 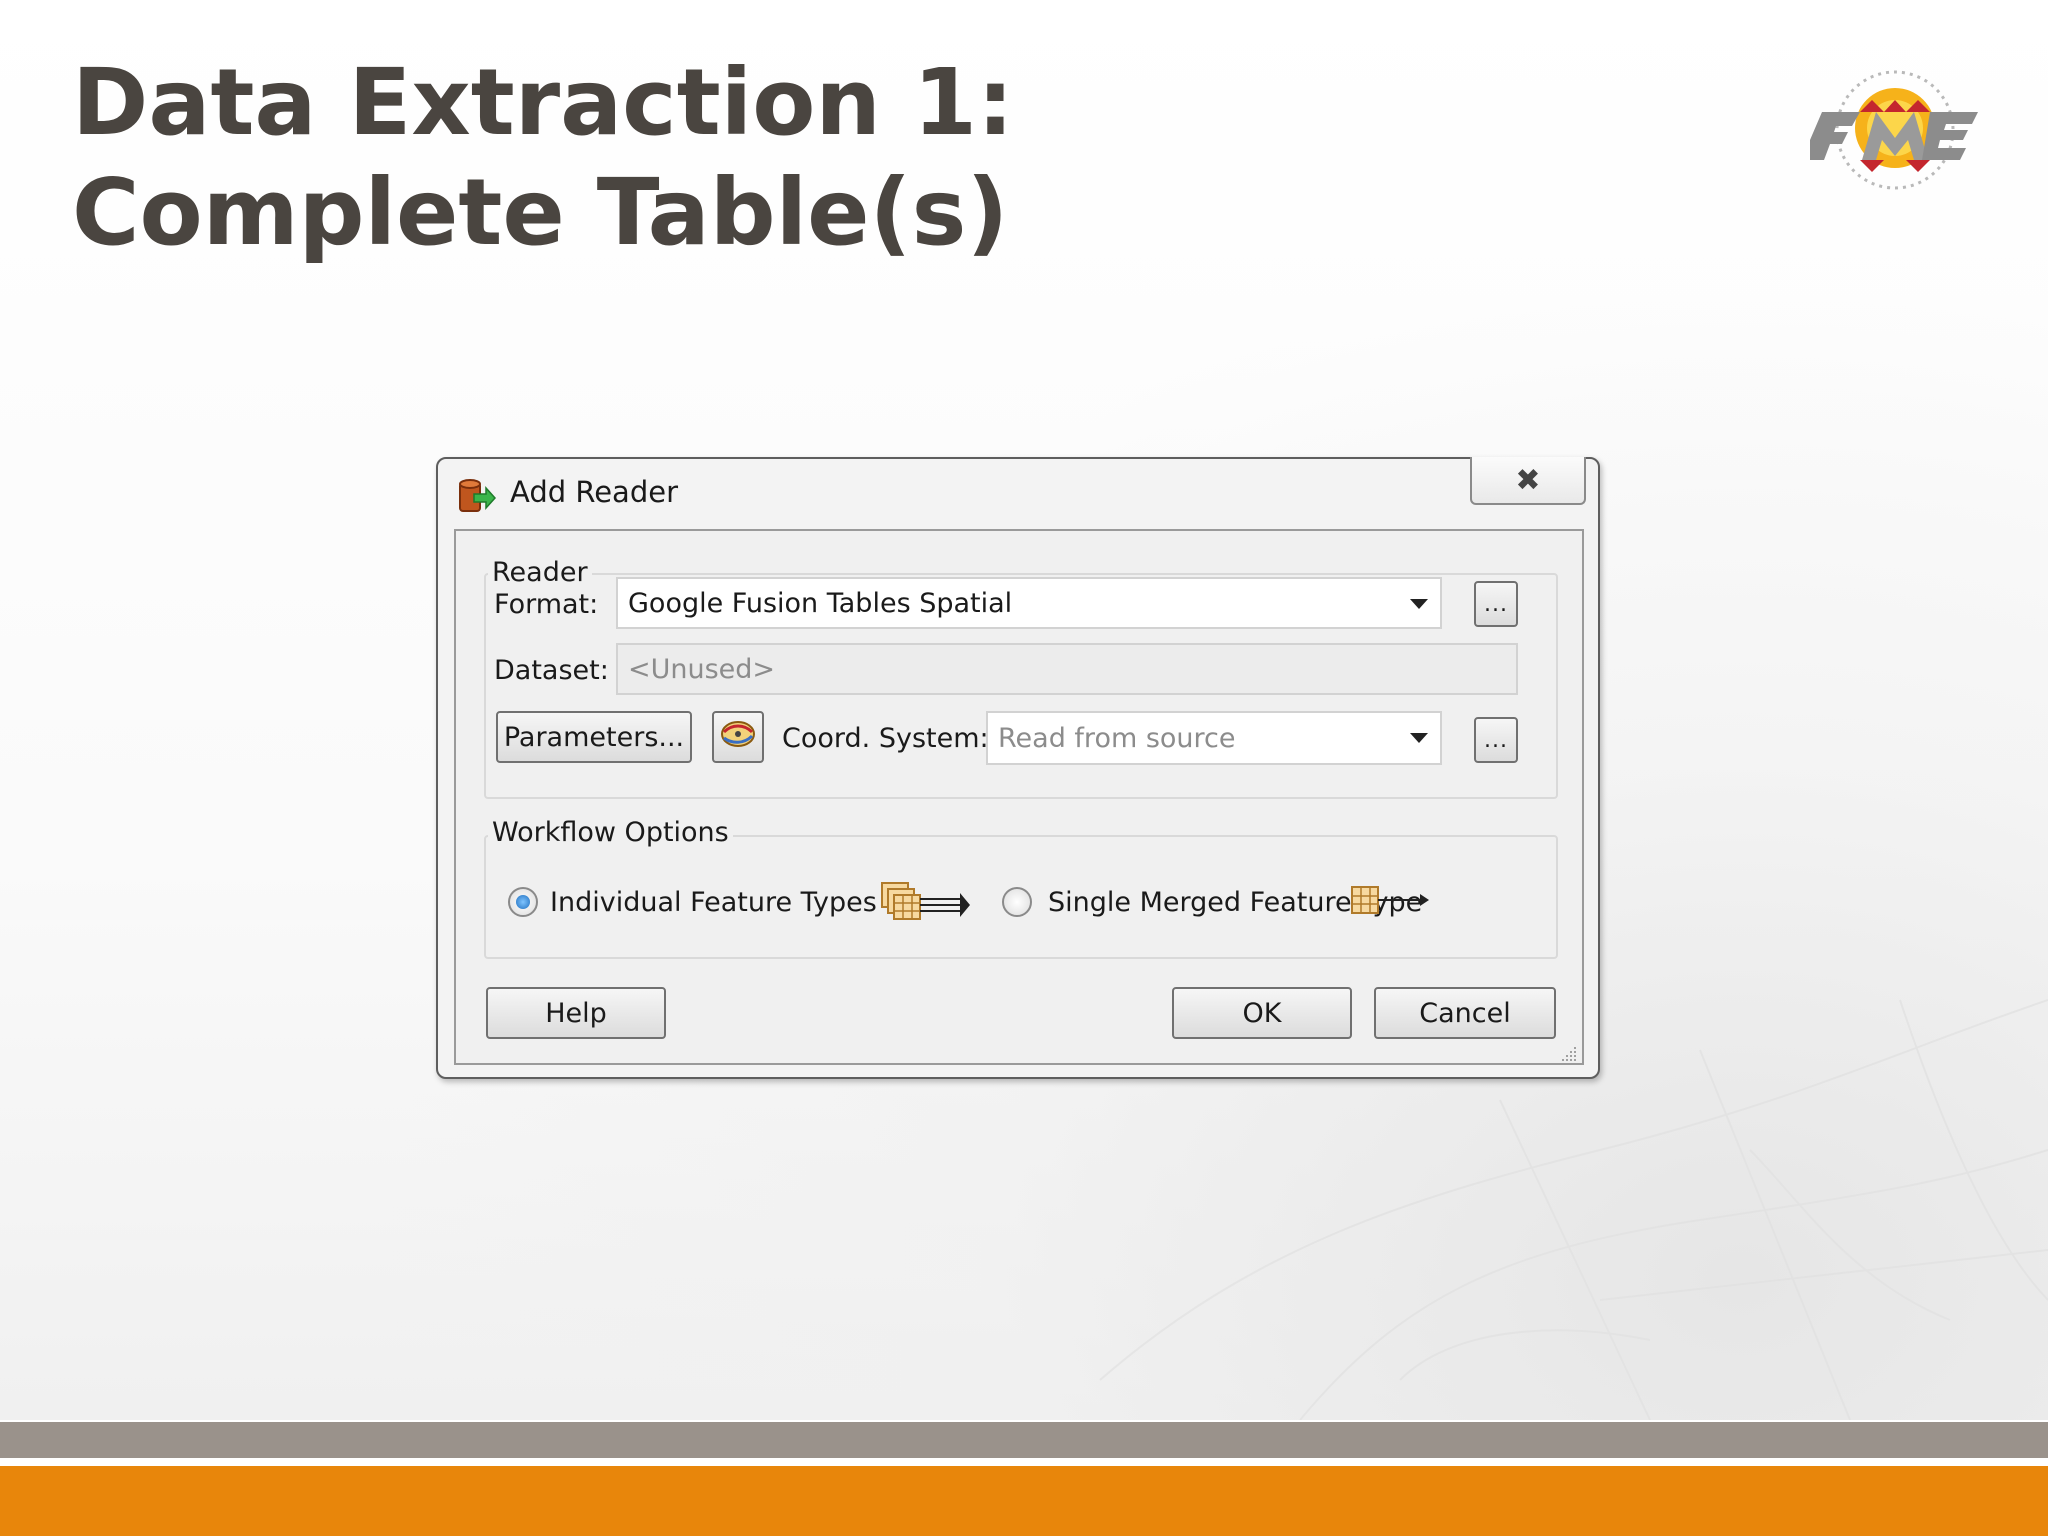 I want to click on coord-system-label: Coord. System:, so click(x=885, y=738).